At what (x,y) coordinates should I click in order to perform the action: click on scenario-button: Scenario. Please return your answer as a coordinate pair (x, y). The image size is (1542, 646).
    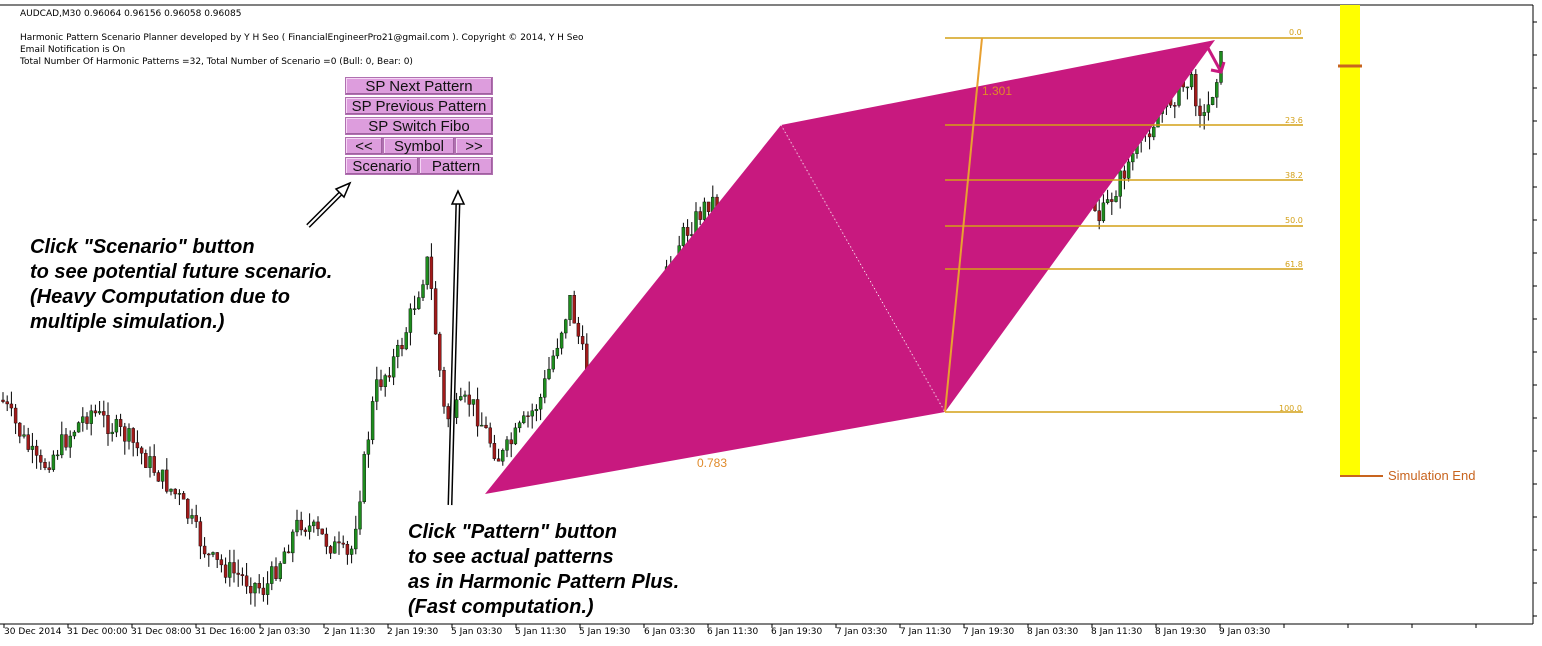
    Looking at the image, I should click on (382, 166).